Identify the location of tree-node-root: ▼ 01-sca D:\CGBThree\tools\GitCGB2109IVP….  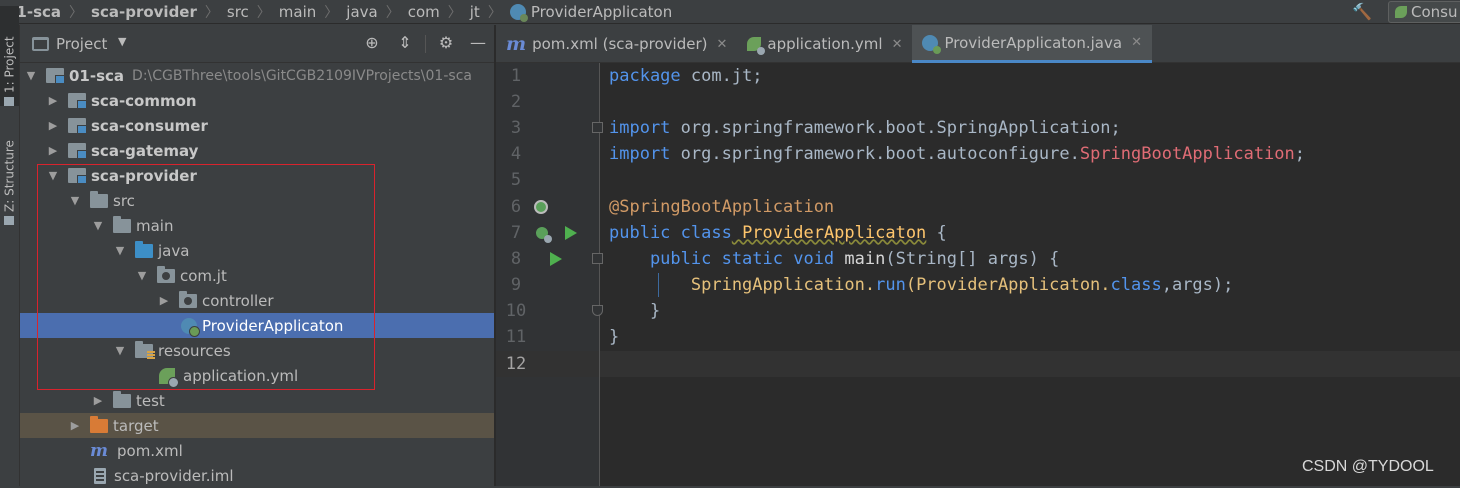
(257, 75).